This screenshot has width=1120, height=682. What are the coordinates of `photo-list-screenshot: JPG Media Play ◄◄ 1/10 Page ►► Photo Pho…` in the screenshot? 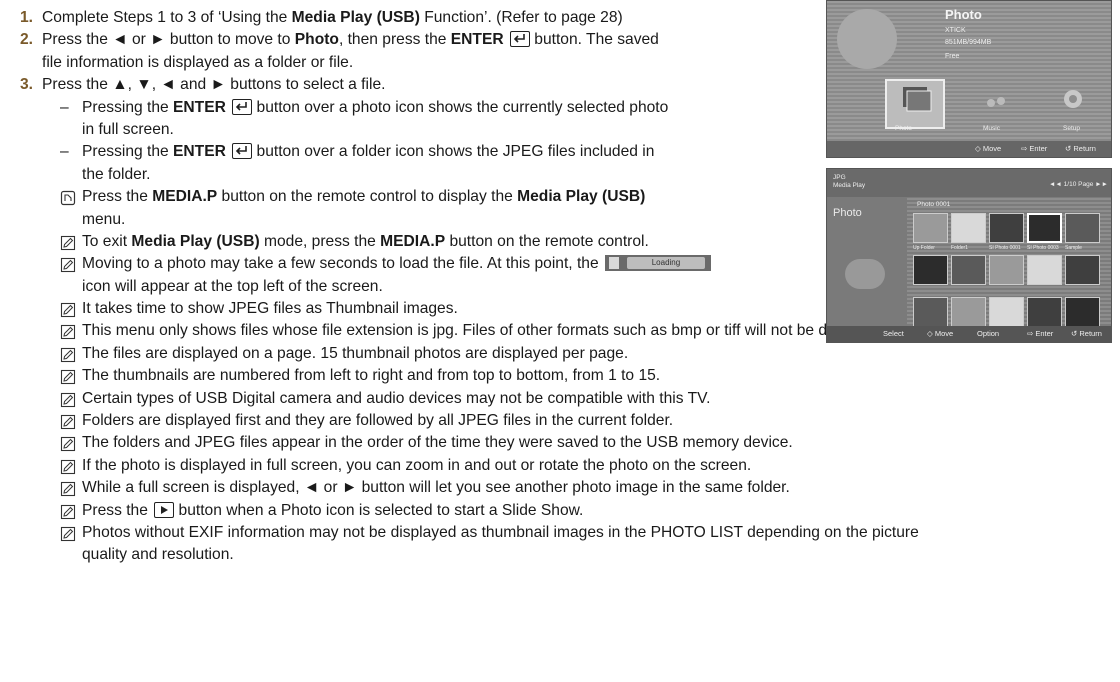 It's located at (969, 255).